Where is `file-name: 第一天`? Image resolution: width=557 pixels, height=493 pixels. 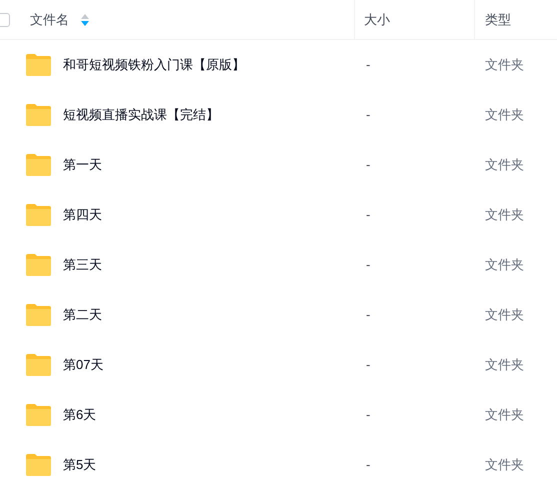 file-name: 第一天 is located at coordinates (82, 165).